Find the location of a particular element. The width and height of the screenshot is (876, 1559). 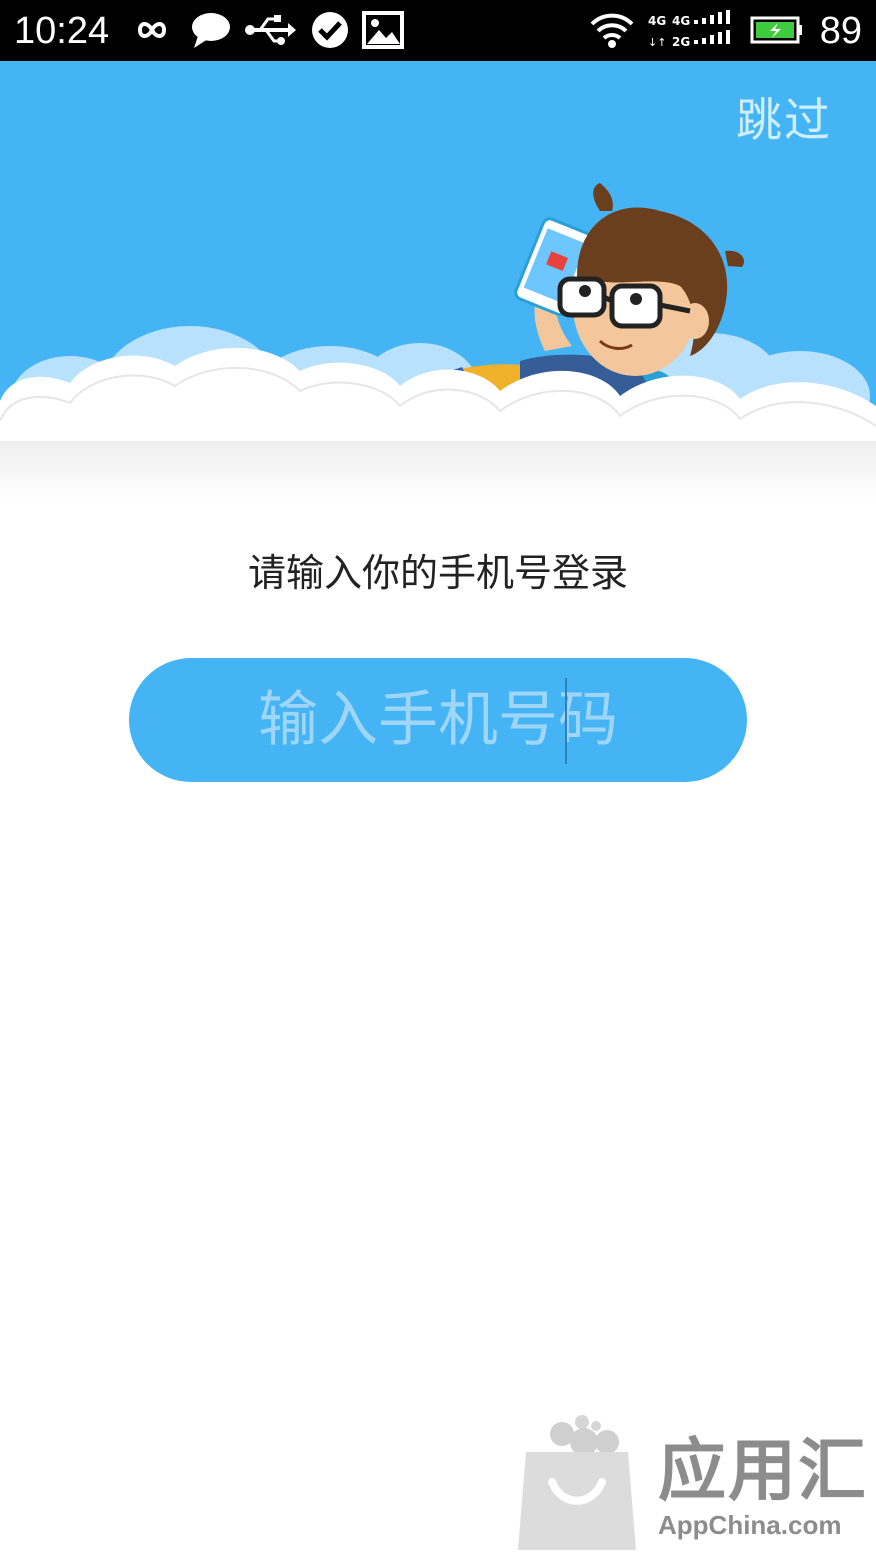

watermark-brand: 应用汇 is located at coordinates (763, 1471).